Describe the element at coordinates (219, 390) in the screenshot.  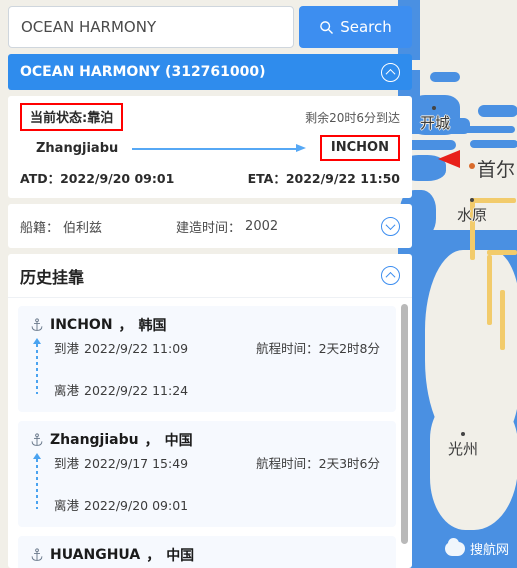
I see `departure-row: 离港 2022/9/22 11:24` at that location.